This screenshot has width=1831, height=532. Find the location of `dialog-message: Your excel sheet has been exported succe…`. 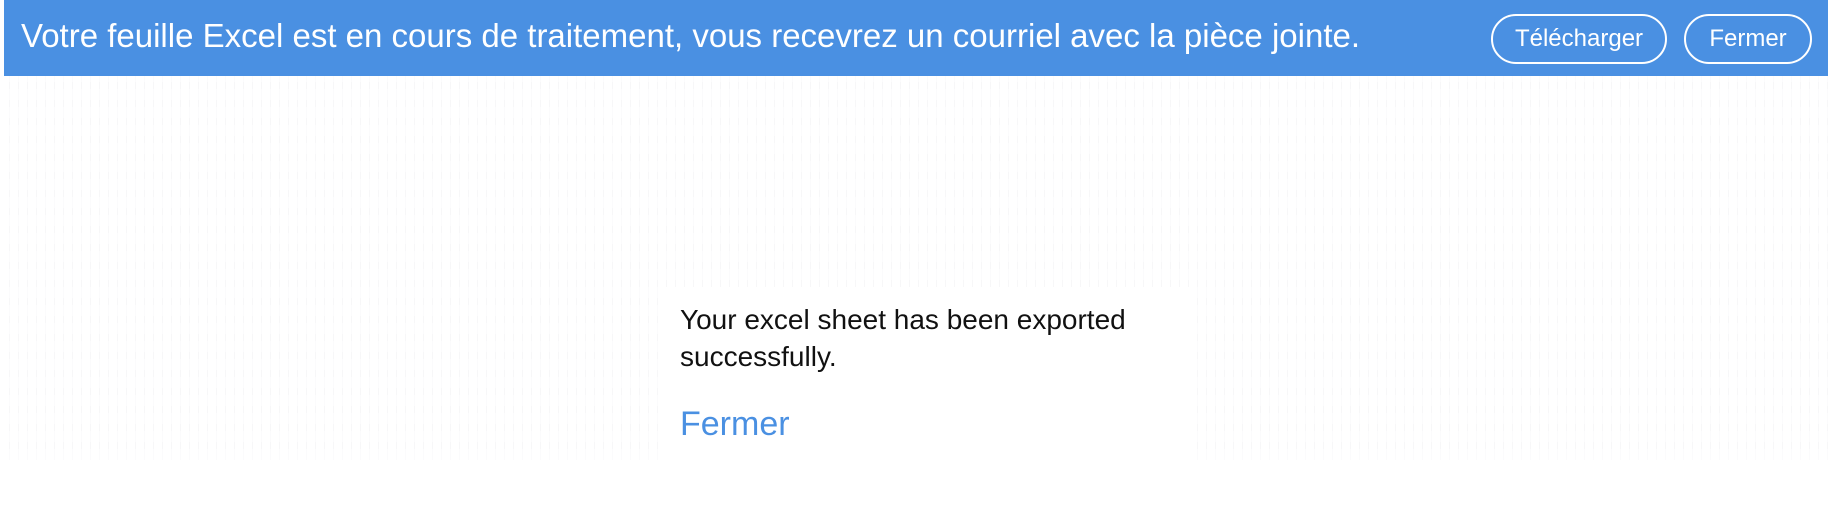

dialog-message: Your excel sheet has been exported succe… is located at coordinates (903, 338).